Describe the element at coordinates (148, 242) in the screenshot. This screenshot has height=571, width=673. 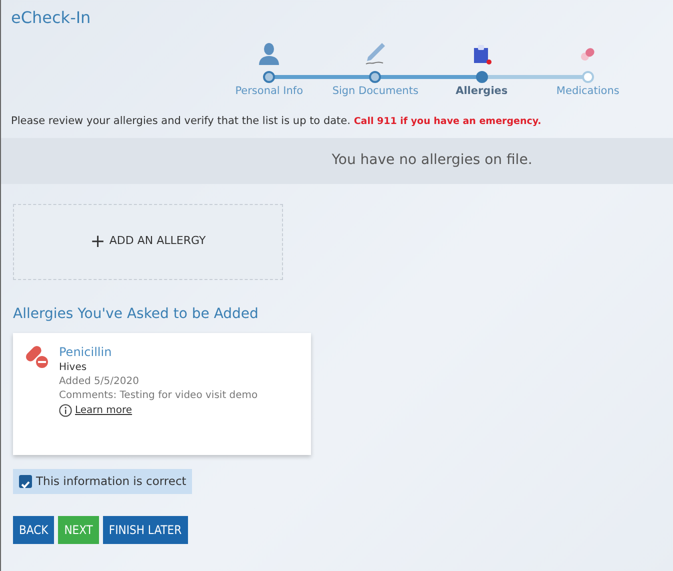
I see `add-allergy-button: + ADD AN ALLERGY` at that location.